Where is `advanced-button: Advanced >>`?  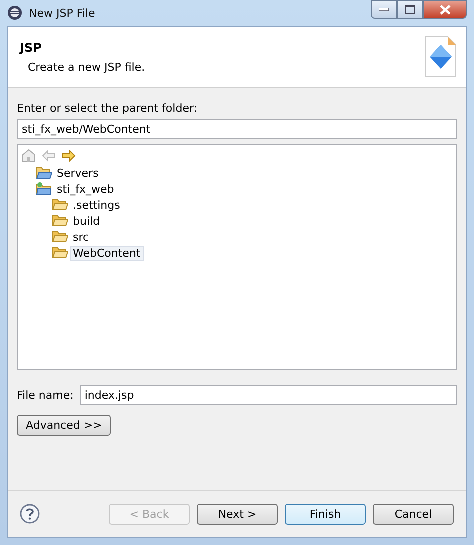
advanced-button: Advanced >> is located at coordinates (64, 425).